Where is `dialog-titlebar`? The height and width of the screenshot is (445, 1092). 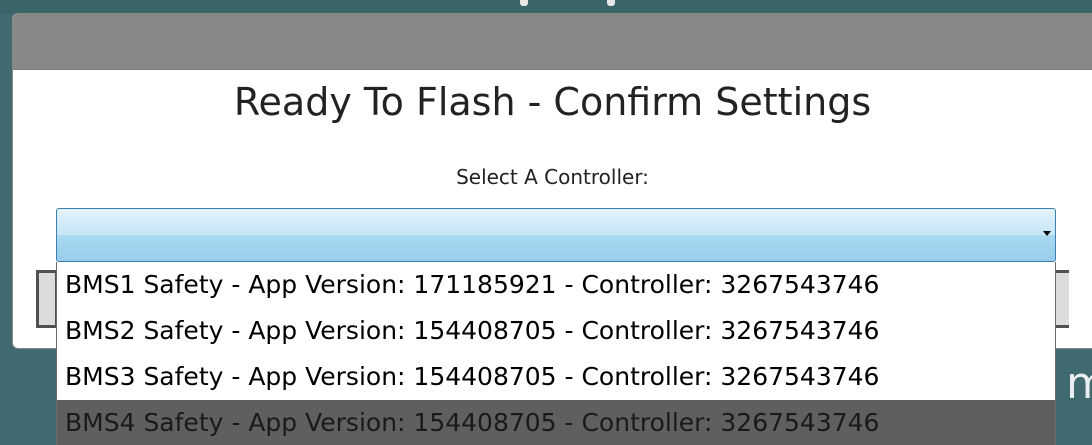
dialog-titlebar is located at coordinates (552, 42).